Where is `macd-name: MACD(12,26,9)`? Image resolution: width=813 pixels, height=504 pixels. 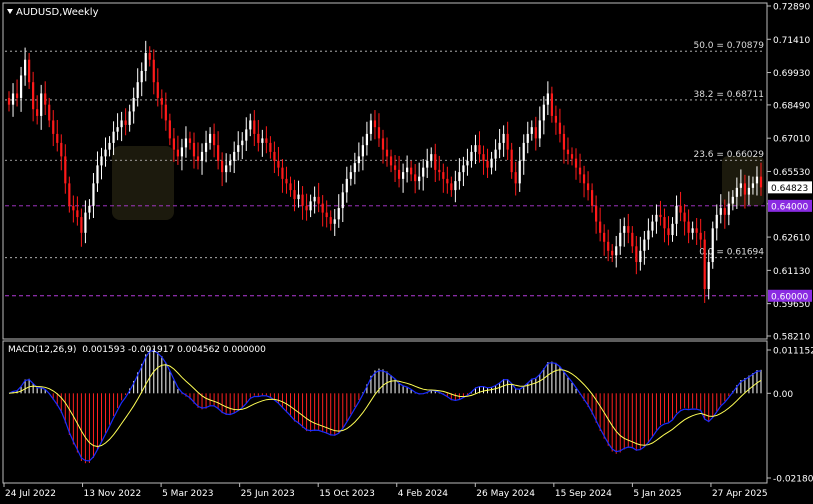
macd-name: MACD(12,26,9) is located at coordinates (42, 350).